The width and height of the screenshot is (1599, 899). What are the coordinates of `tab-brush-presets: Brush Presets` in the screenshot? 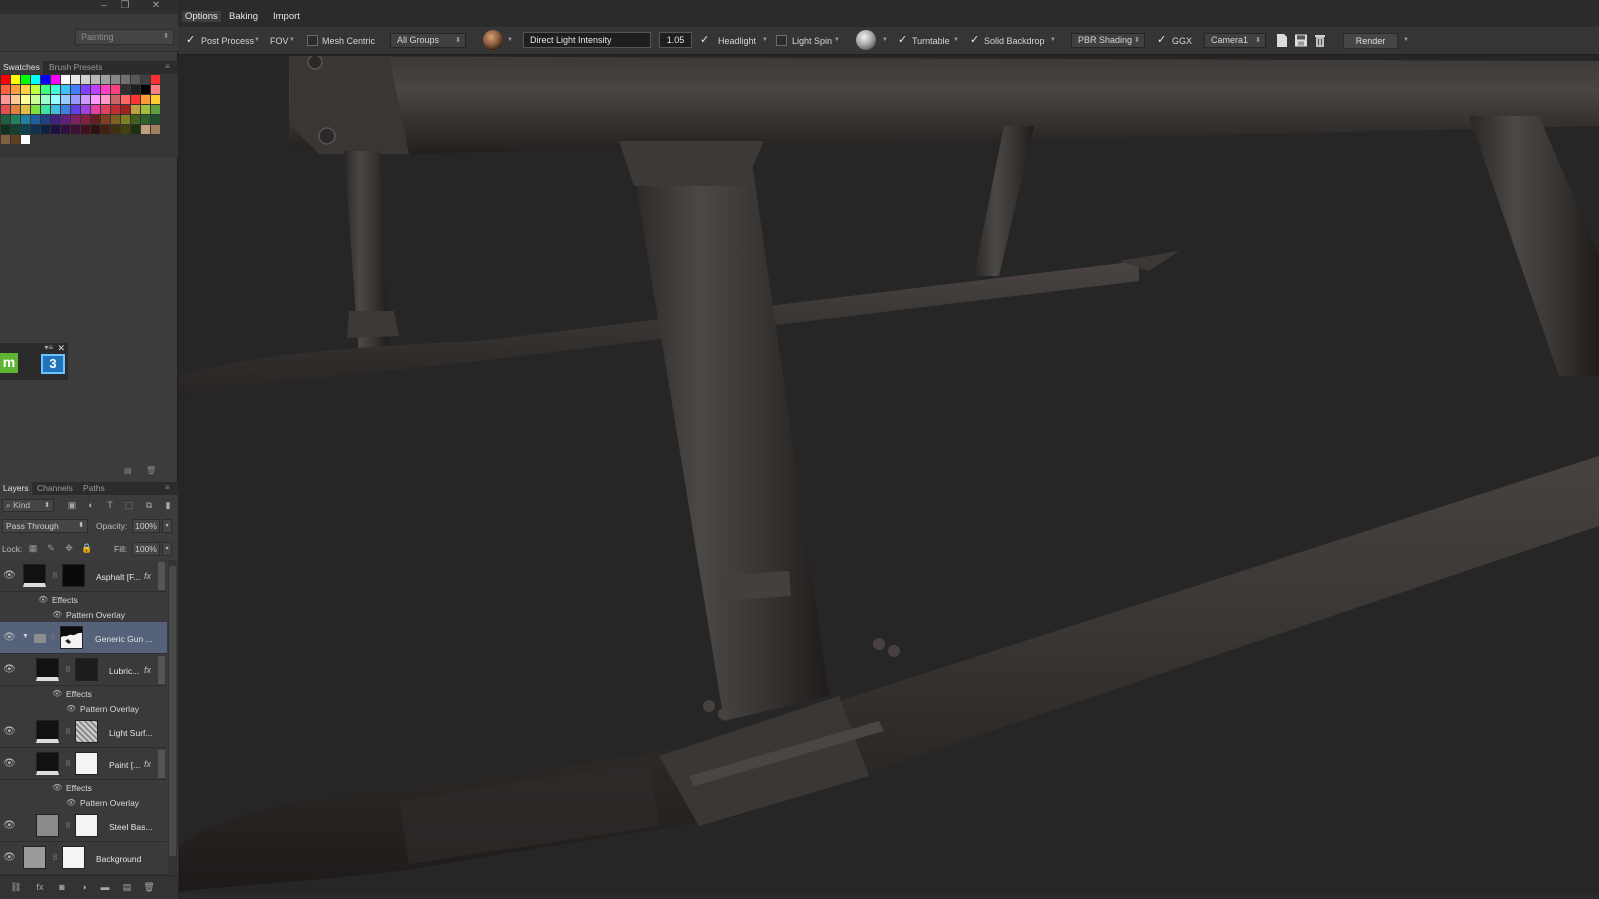 It's located at (75, 67).